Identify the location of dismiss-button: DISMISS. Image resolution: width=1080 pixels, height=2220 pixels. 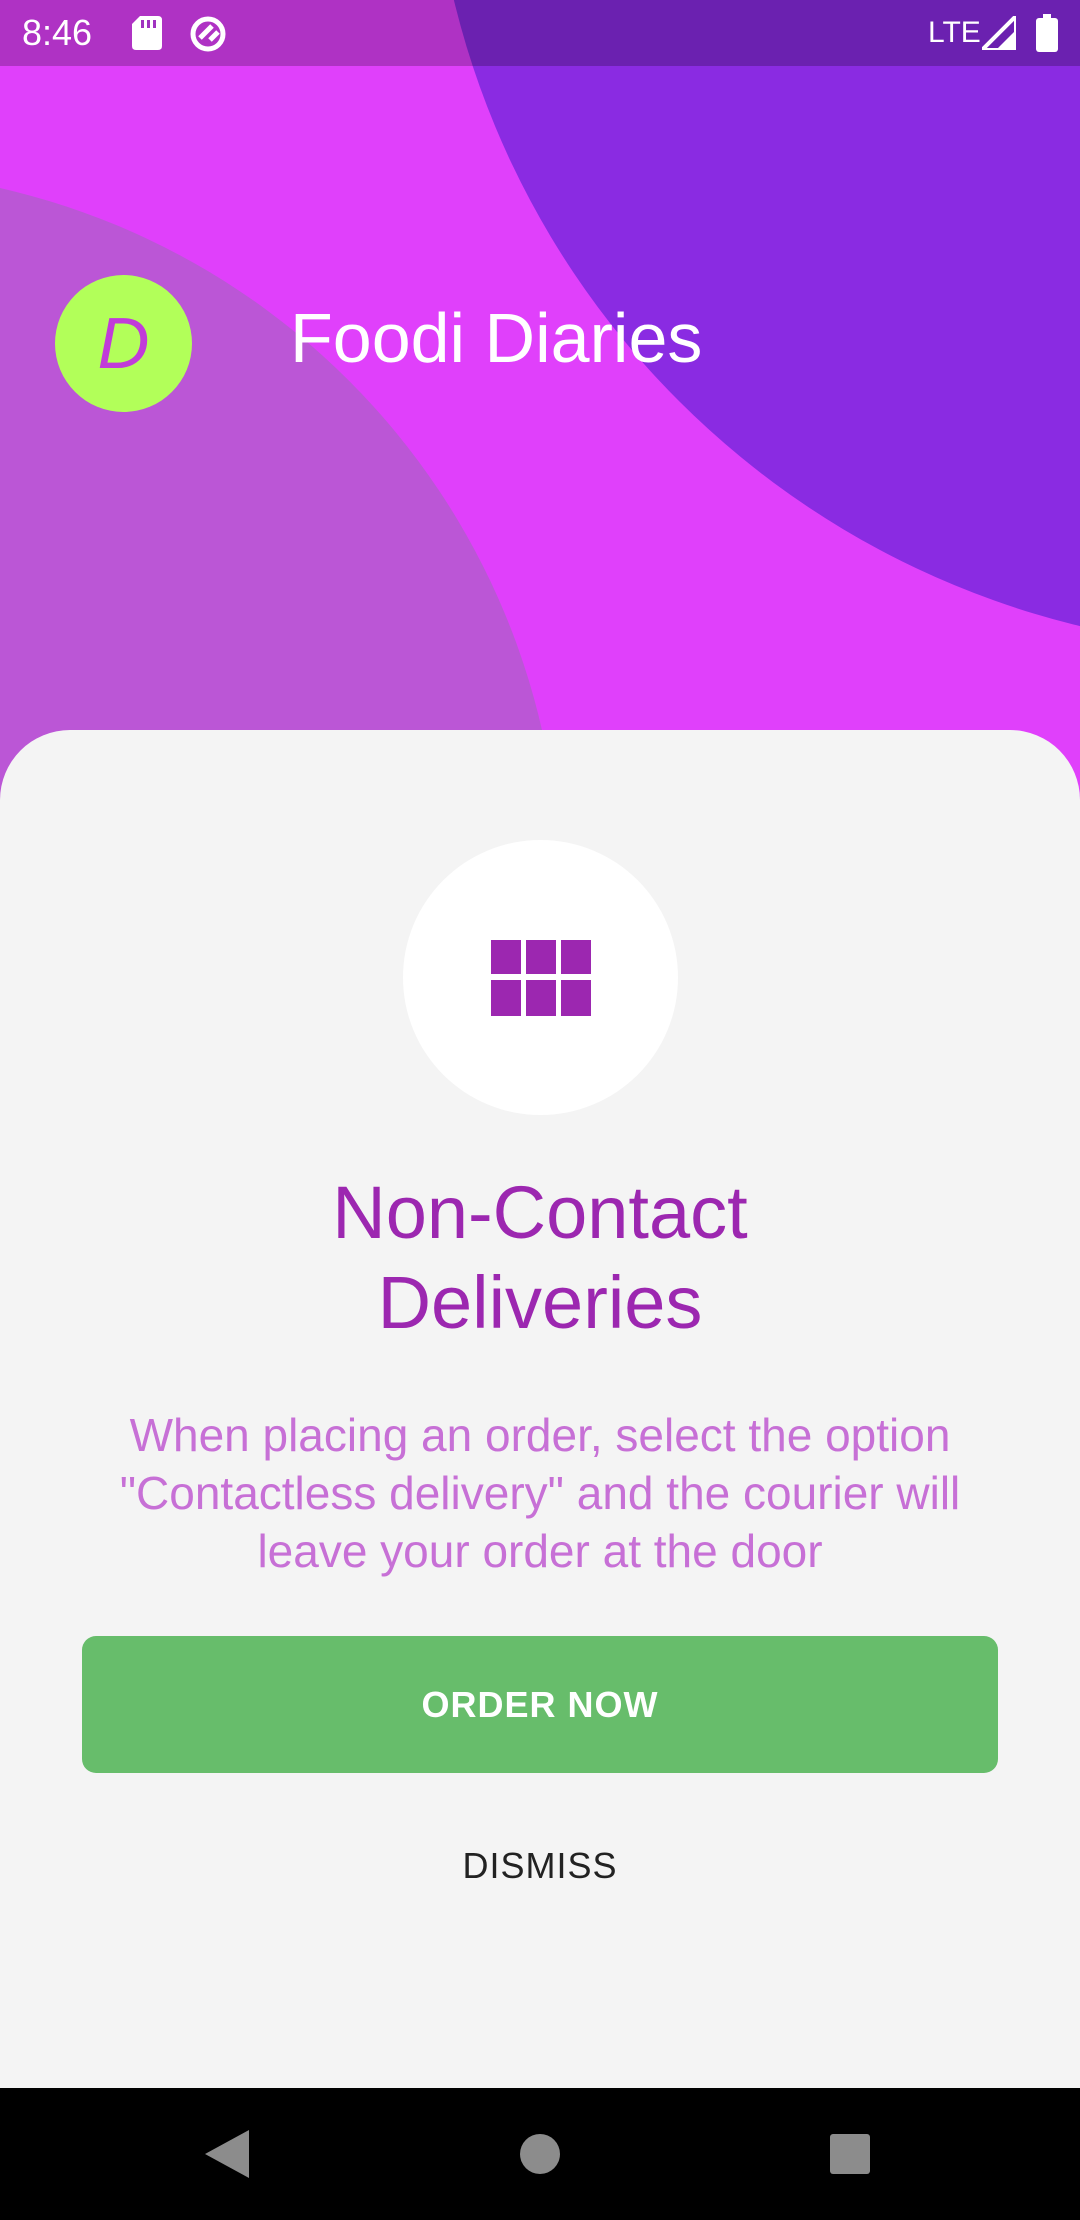
(540, 1866).